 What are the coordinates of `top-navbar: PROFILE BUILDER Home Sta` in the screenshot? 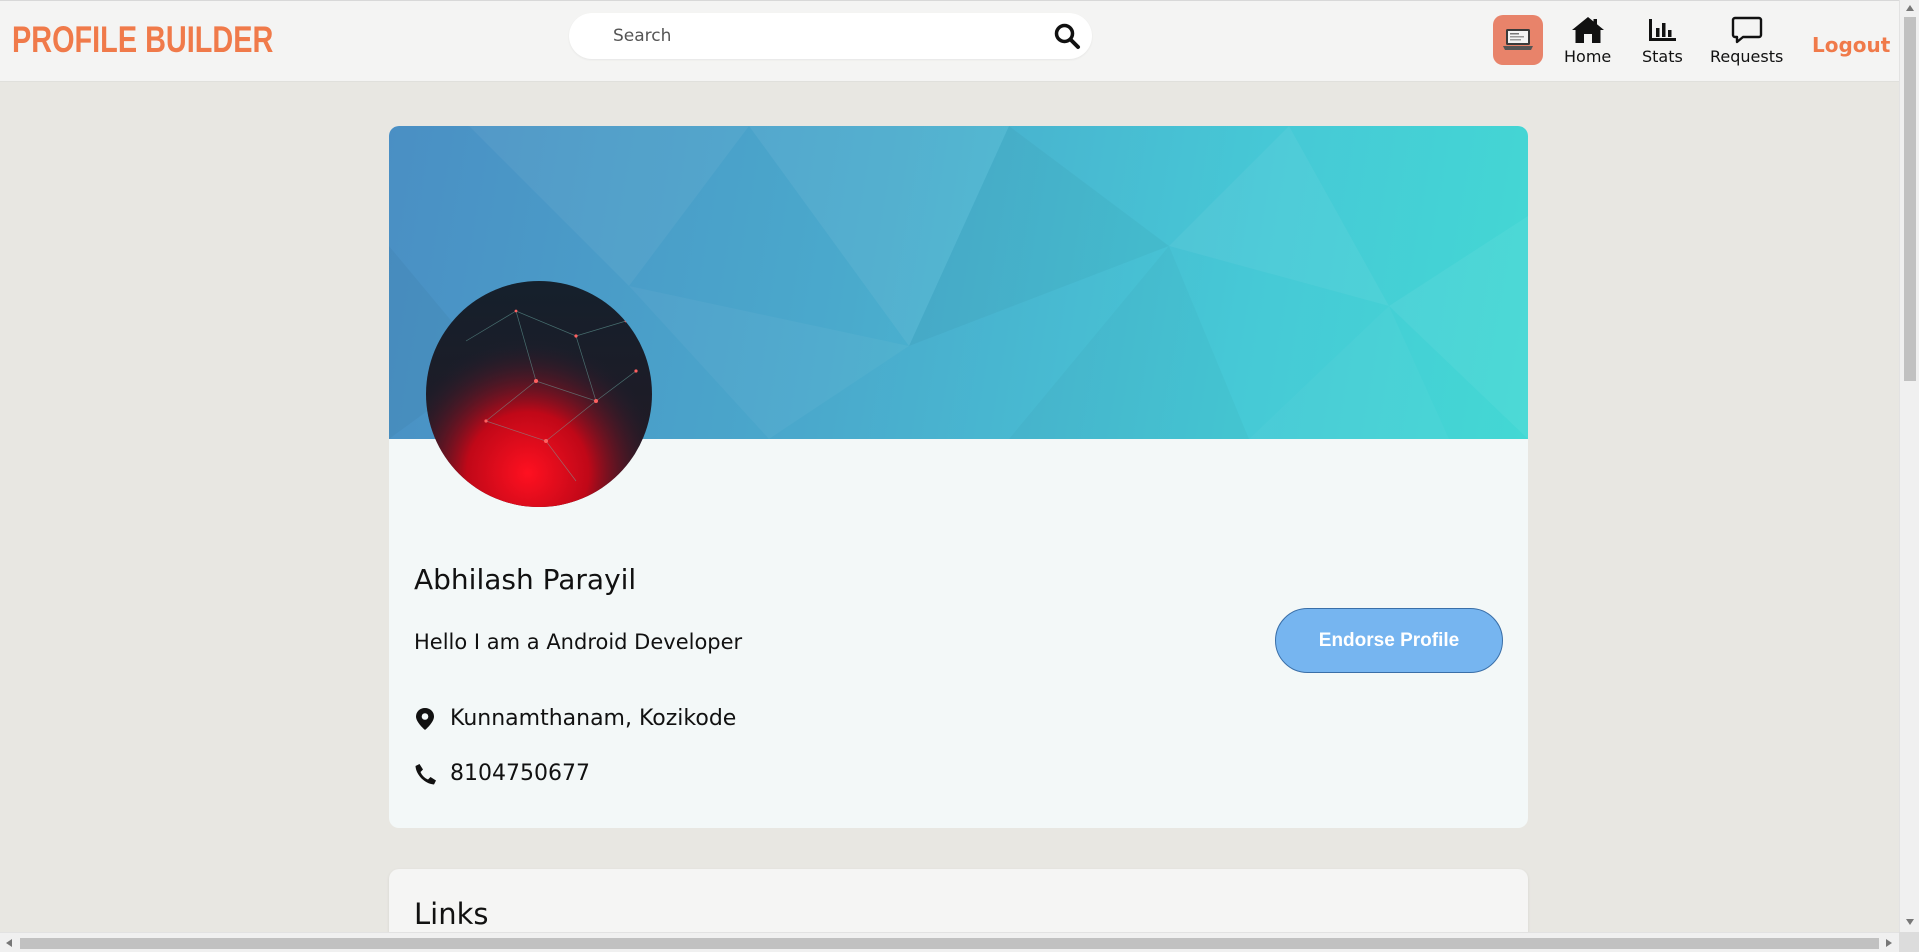 It's located at (949, 41).